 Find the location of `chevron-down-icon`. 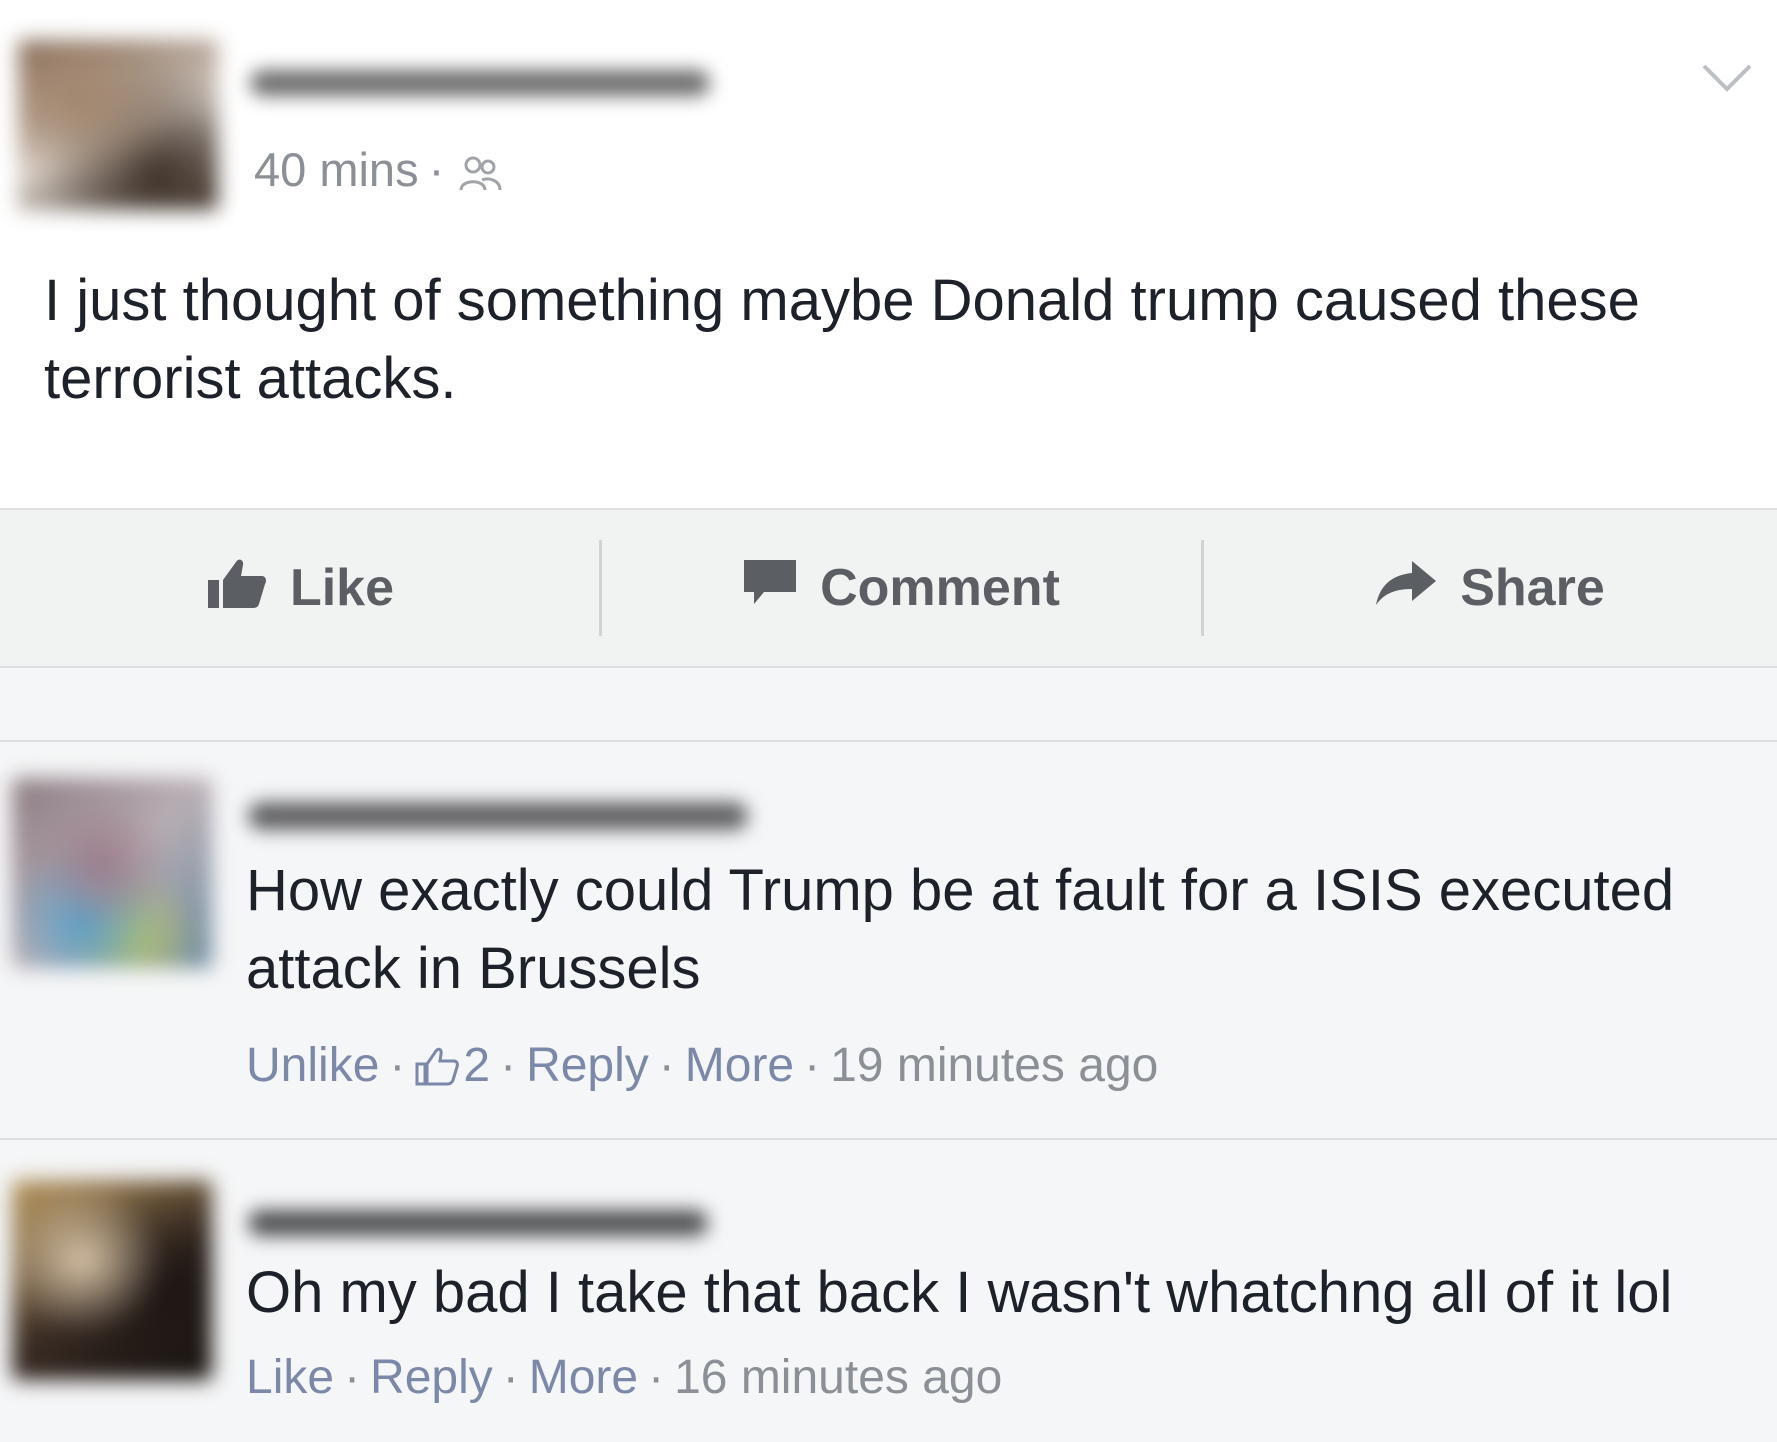

chevron-down-icon is located at coordinates (1727, 78).